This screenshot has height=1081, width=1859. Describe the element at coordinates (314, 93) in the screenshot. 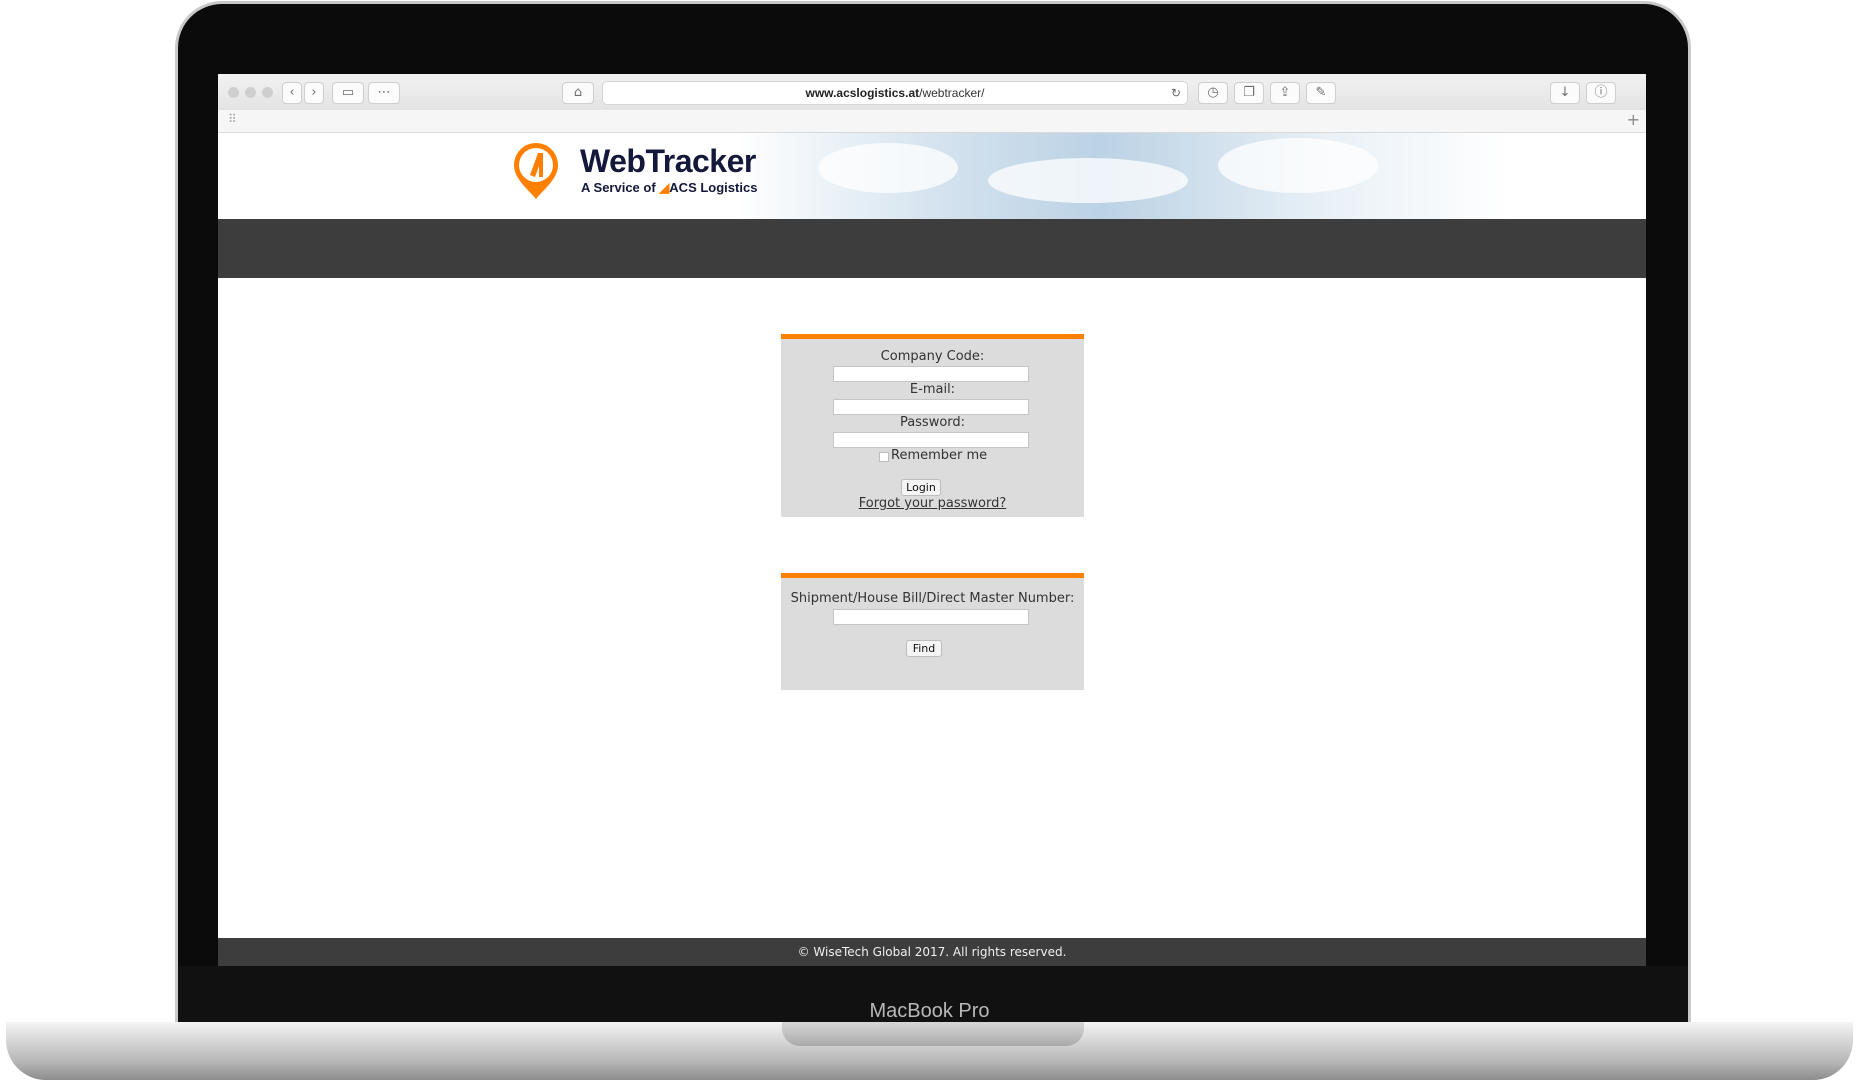

I see `forward-icon: ›` at that location.